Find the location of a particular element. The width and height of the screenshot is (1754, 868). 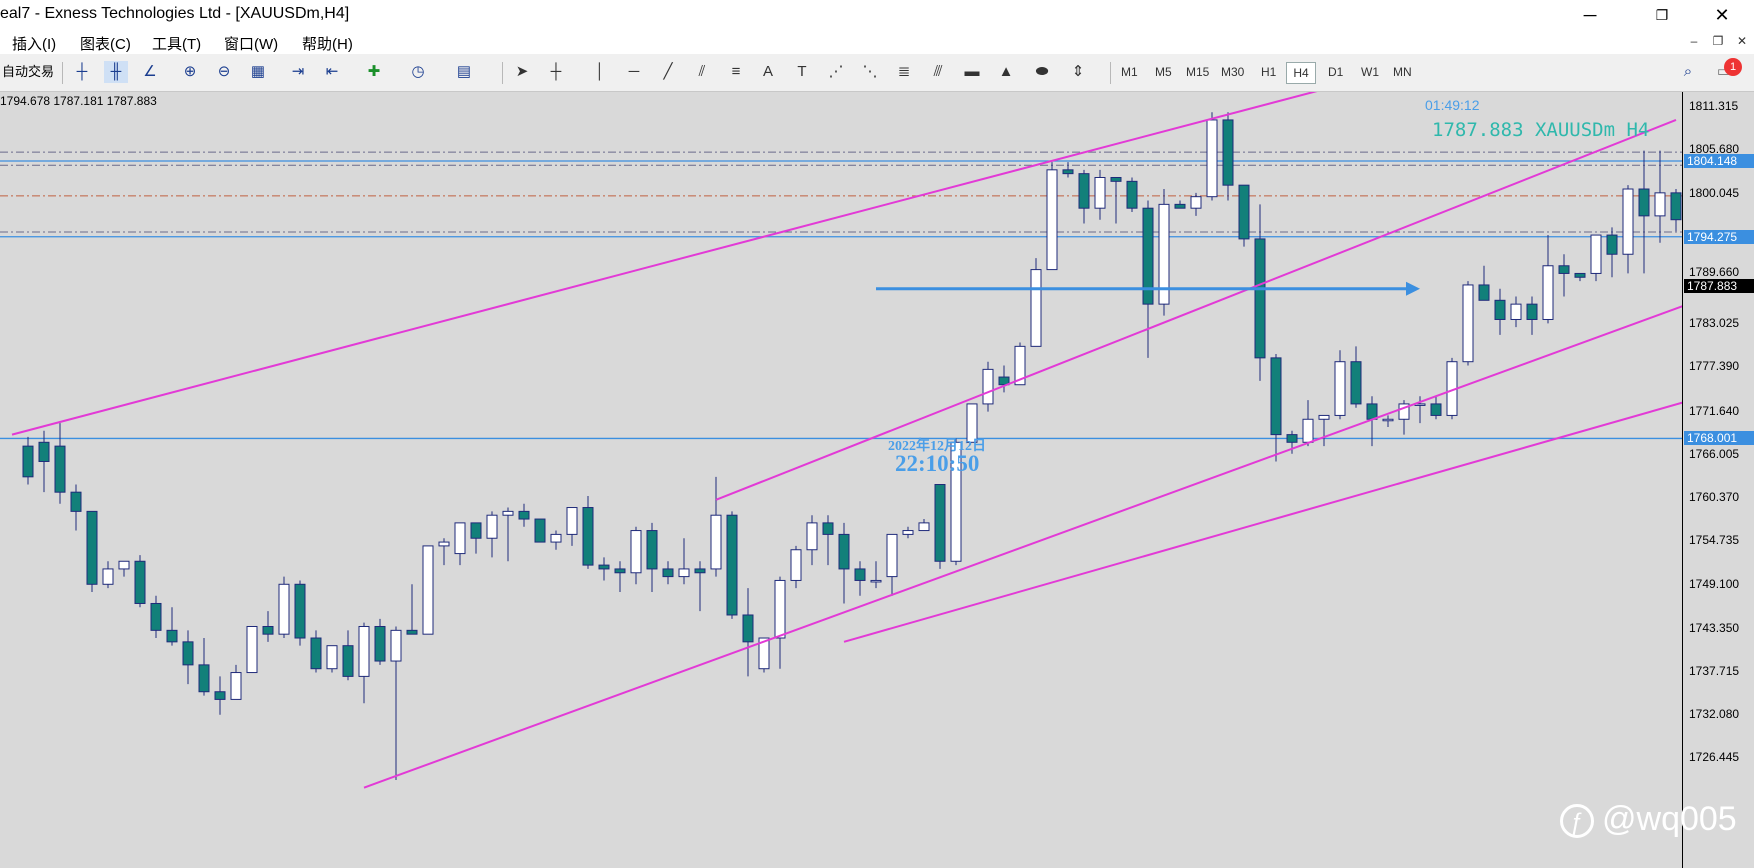

price-axis-label: 1760.370 is located at coordinates (1714, 497).